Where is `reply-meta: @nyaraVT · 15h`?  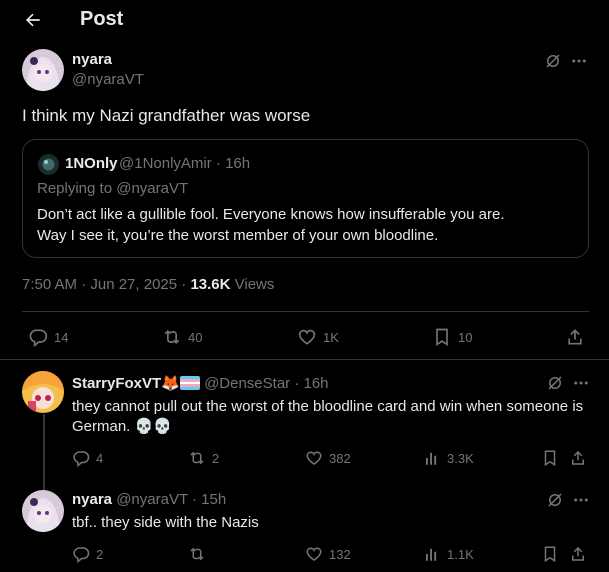
reply-meta: @nyaraVT · 15h is located at coordinates (171, 499).